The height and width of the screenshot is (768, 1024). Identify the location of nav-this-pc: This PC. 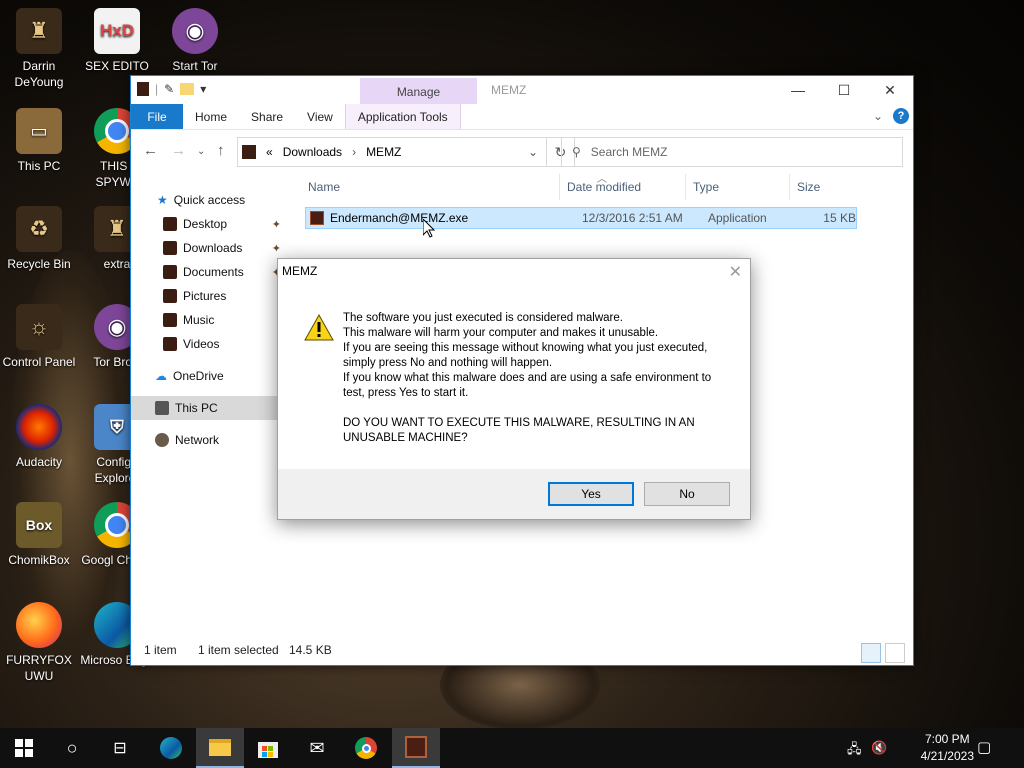
(205, 408).